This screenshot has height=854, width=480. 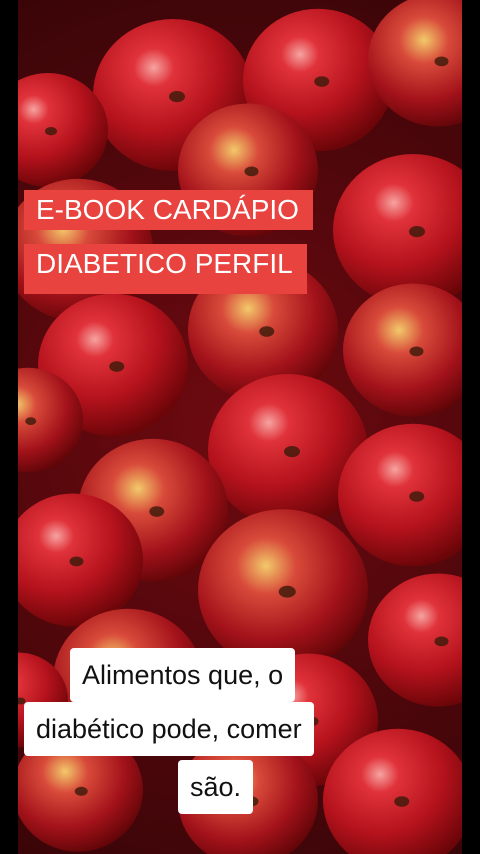 I want to click on title-caption-line-2: DIABETICO PERFIL, so click(x=165, y=269).